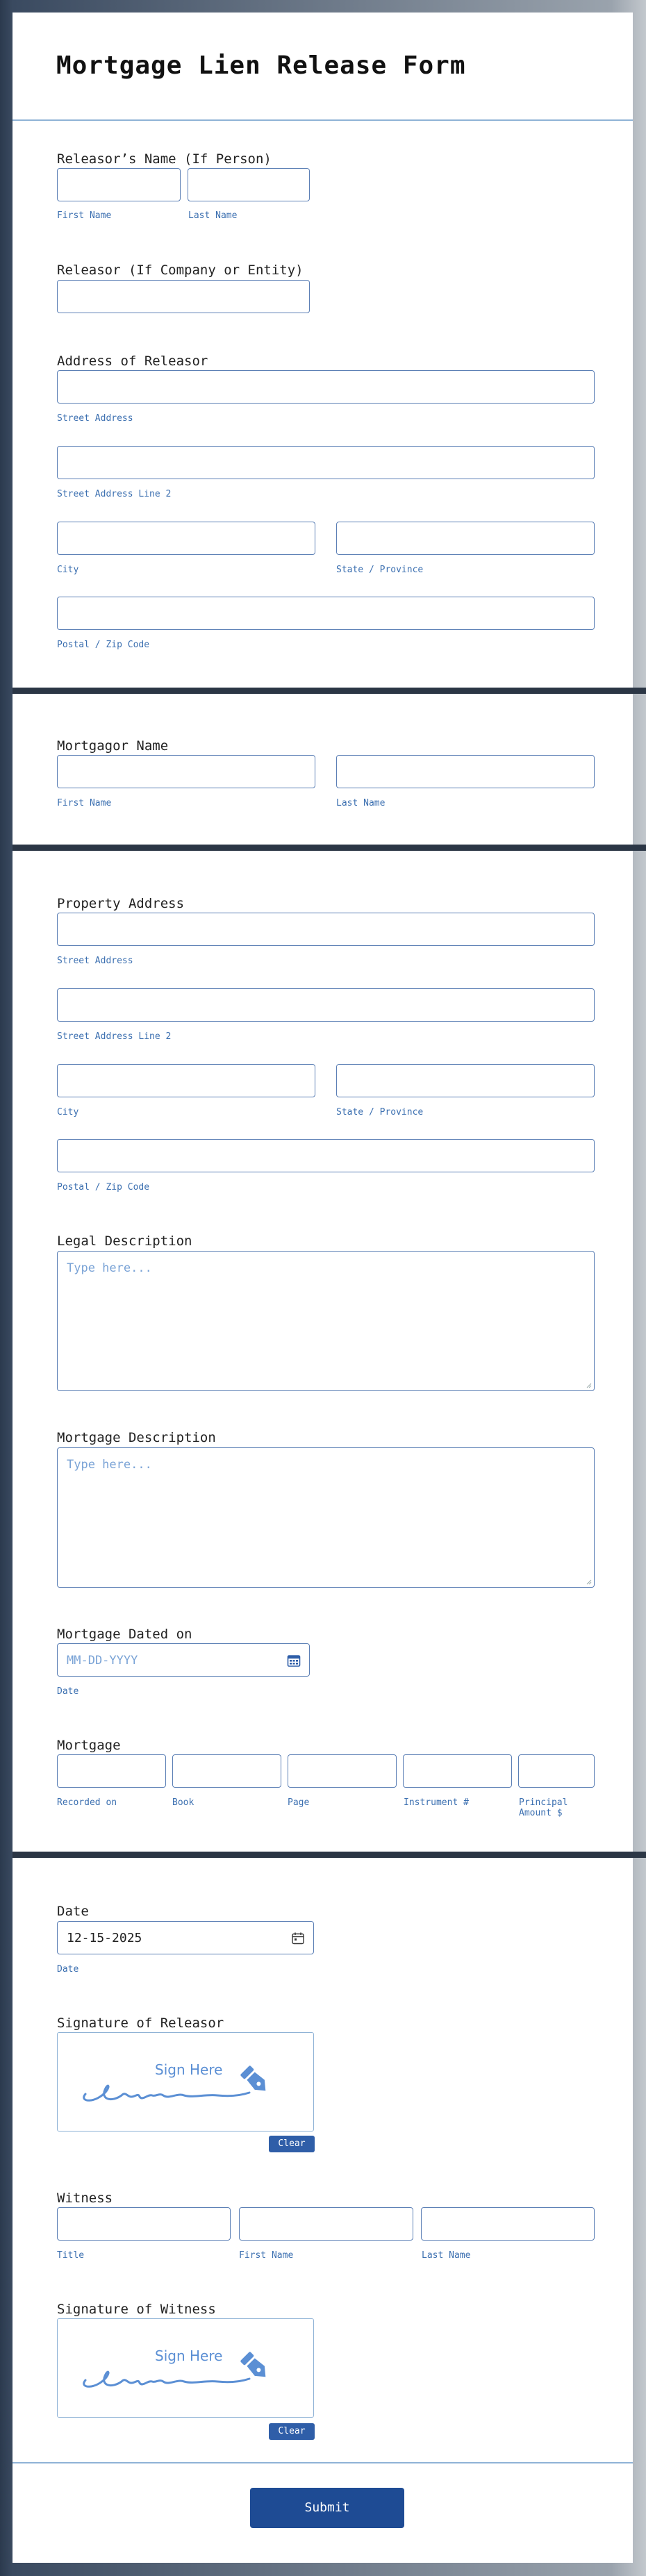  I want to click on releasor-postal-input, so click(326, 613).